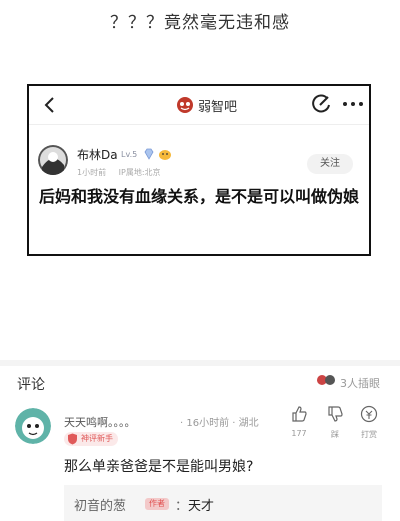 Image resolution: width=400 pixels, height=521 pixels. Describe the element at coordinates (199, 196) in the screenshot. I see `post-text: 后妈和我没有血缘关系，是不是可以叫做伪娘` at that location.